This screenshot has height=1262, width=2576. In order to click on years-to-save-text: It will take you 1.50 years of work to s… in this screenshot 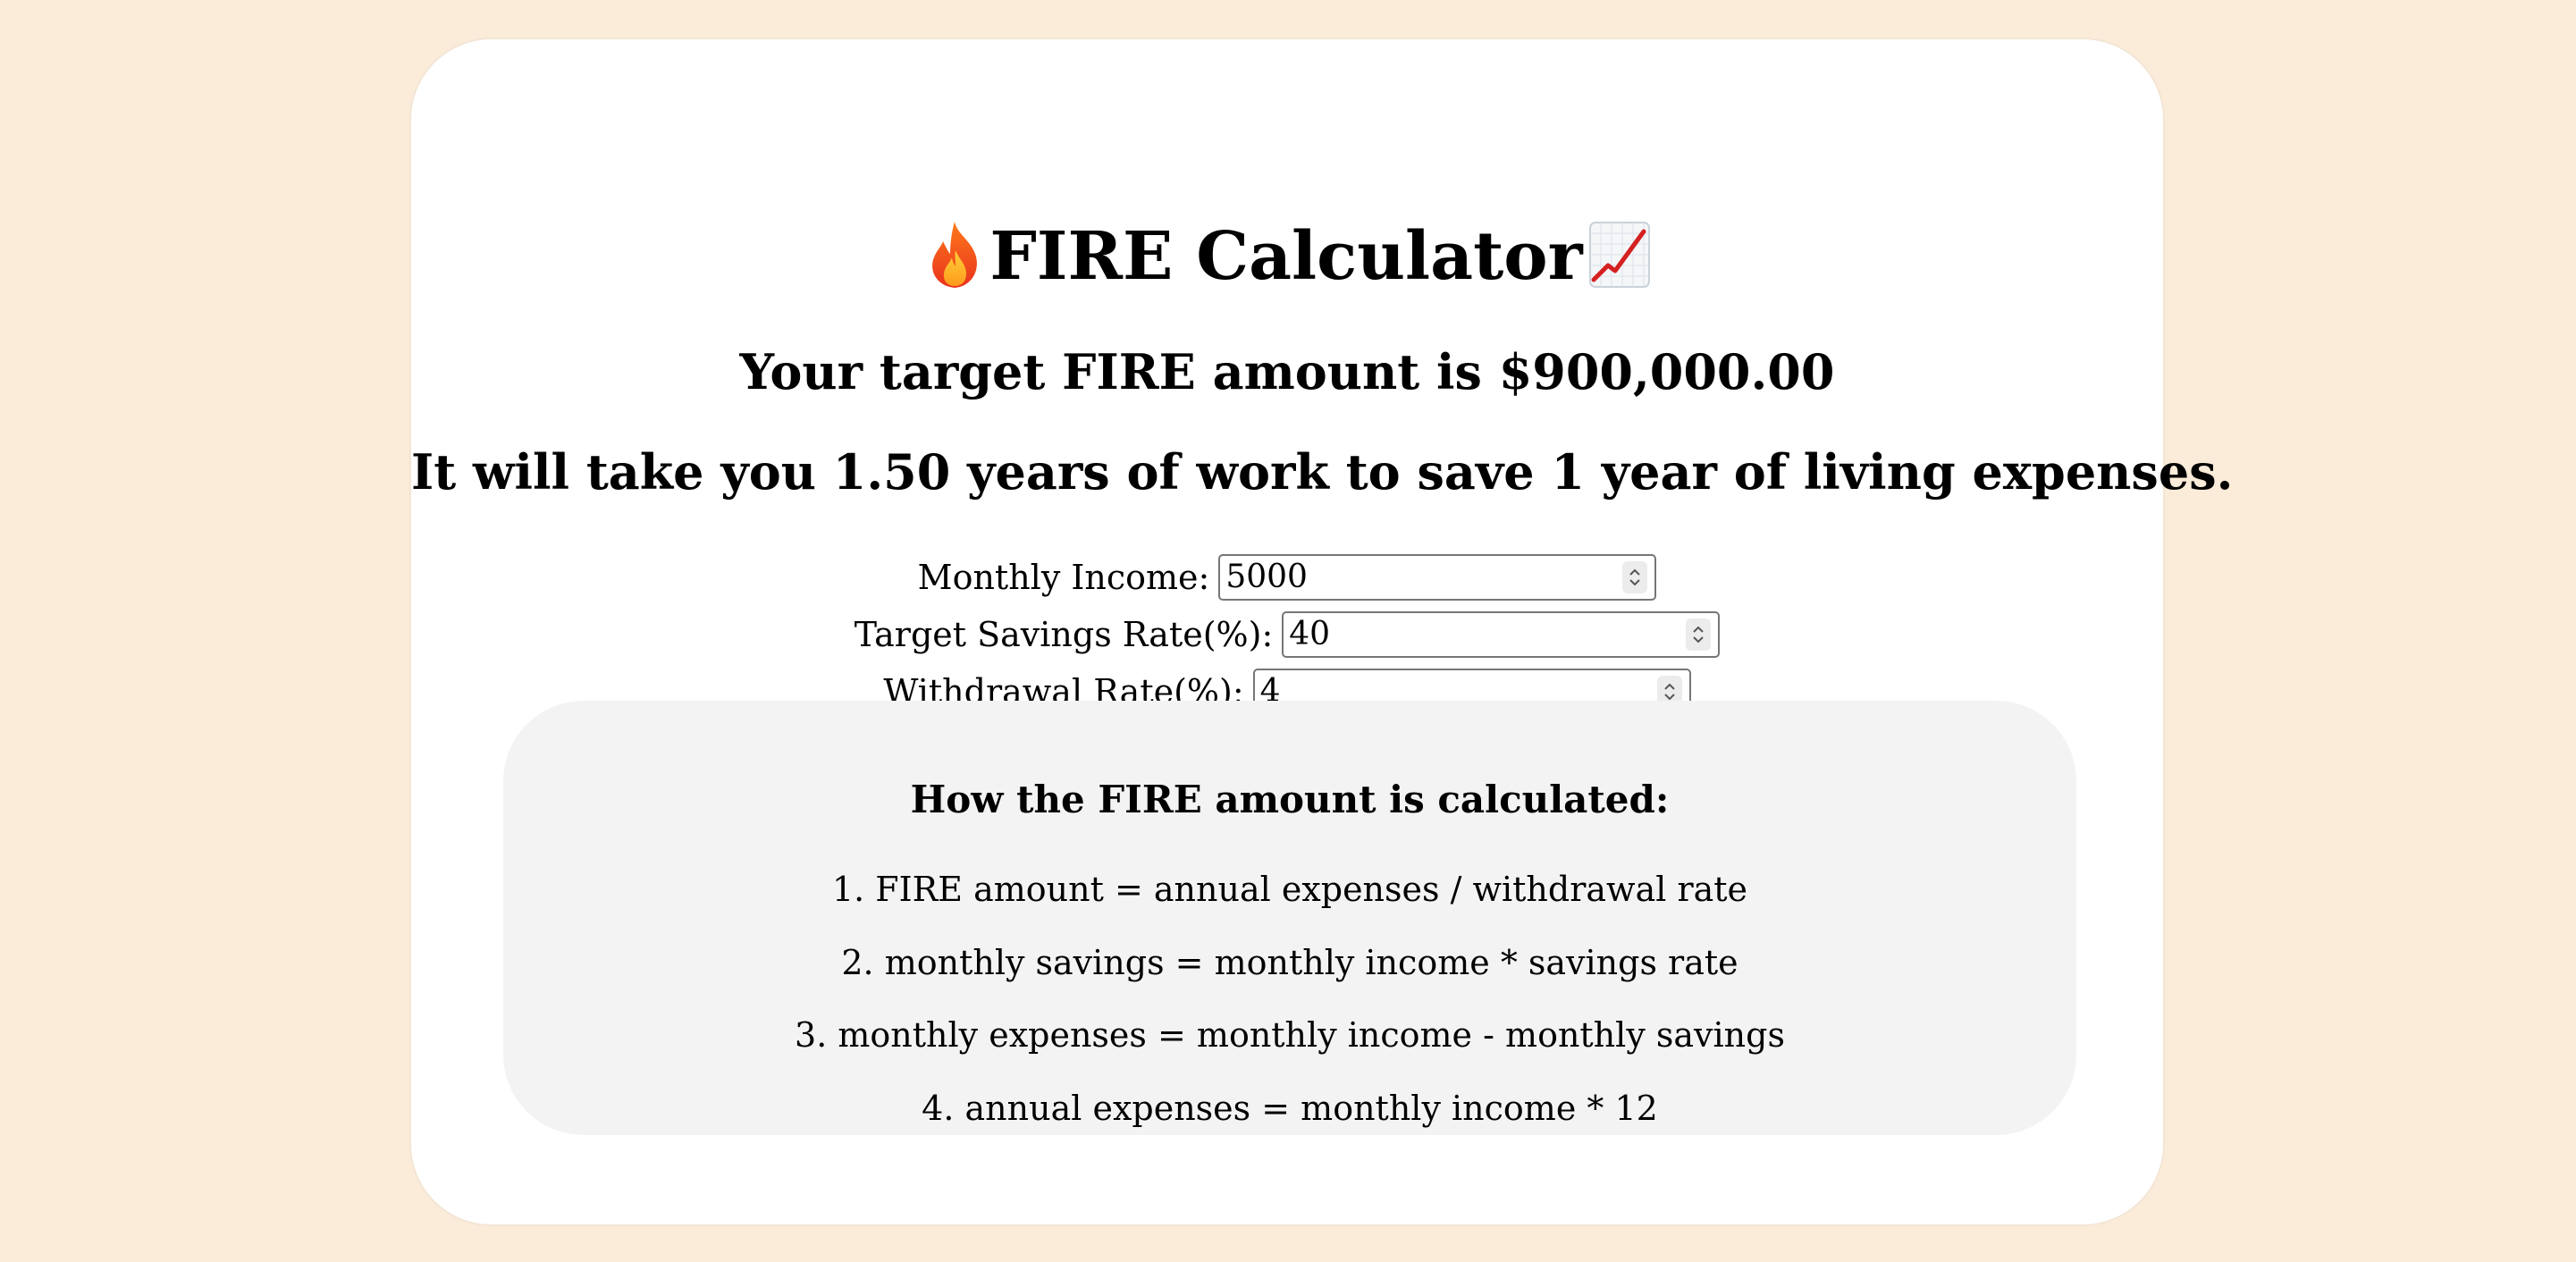, I will do `click(1323, 472)`.